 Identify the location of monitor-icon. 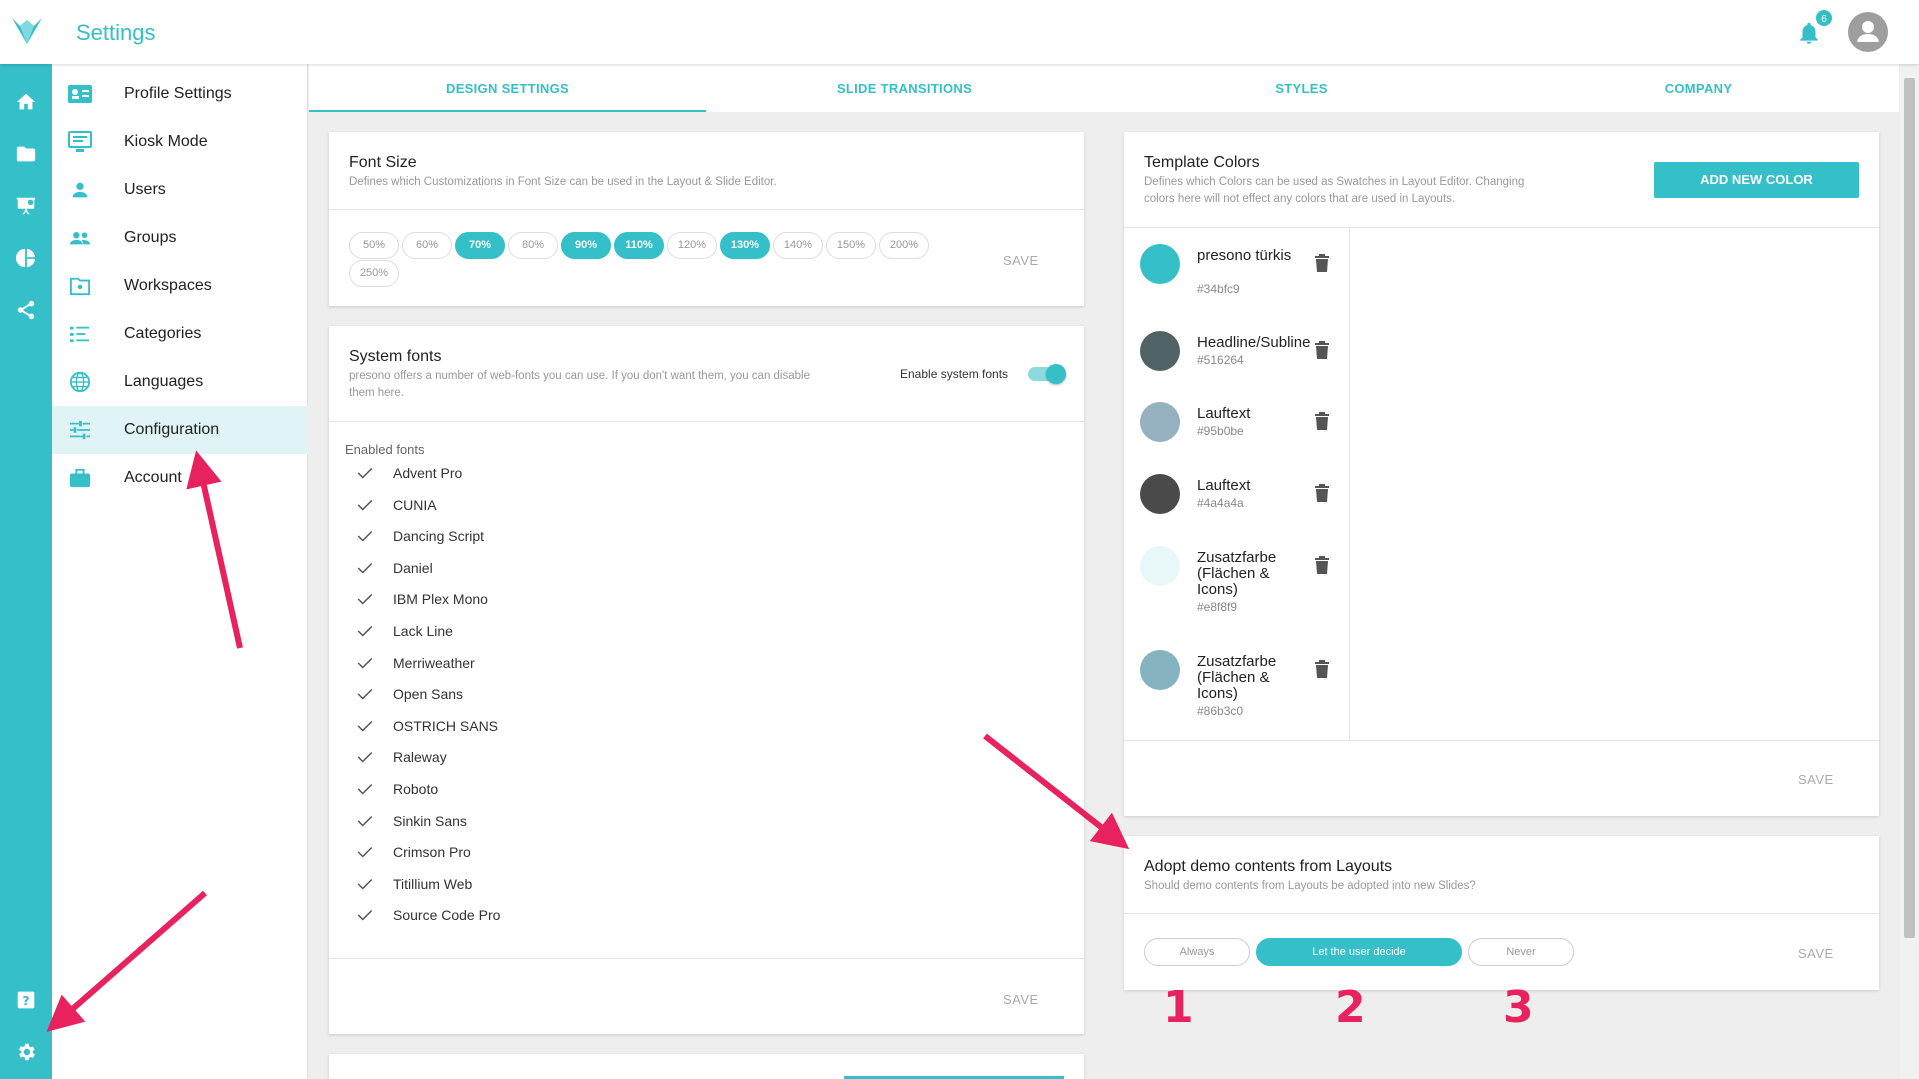
(80, 142).